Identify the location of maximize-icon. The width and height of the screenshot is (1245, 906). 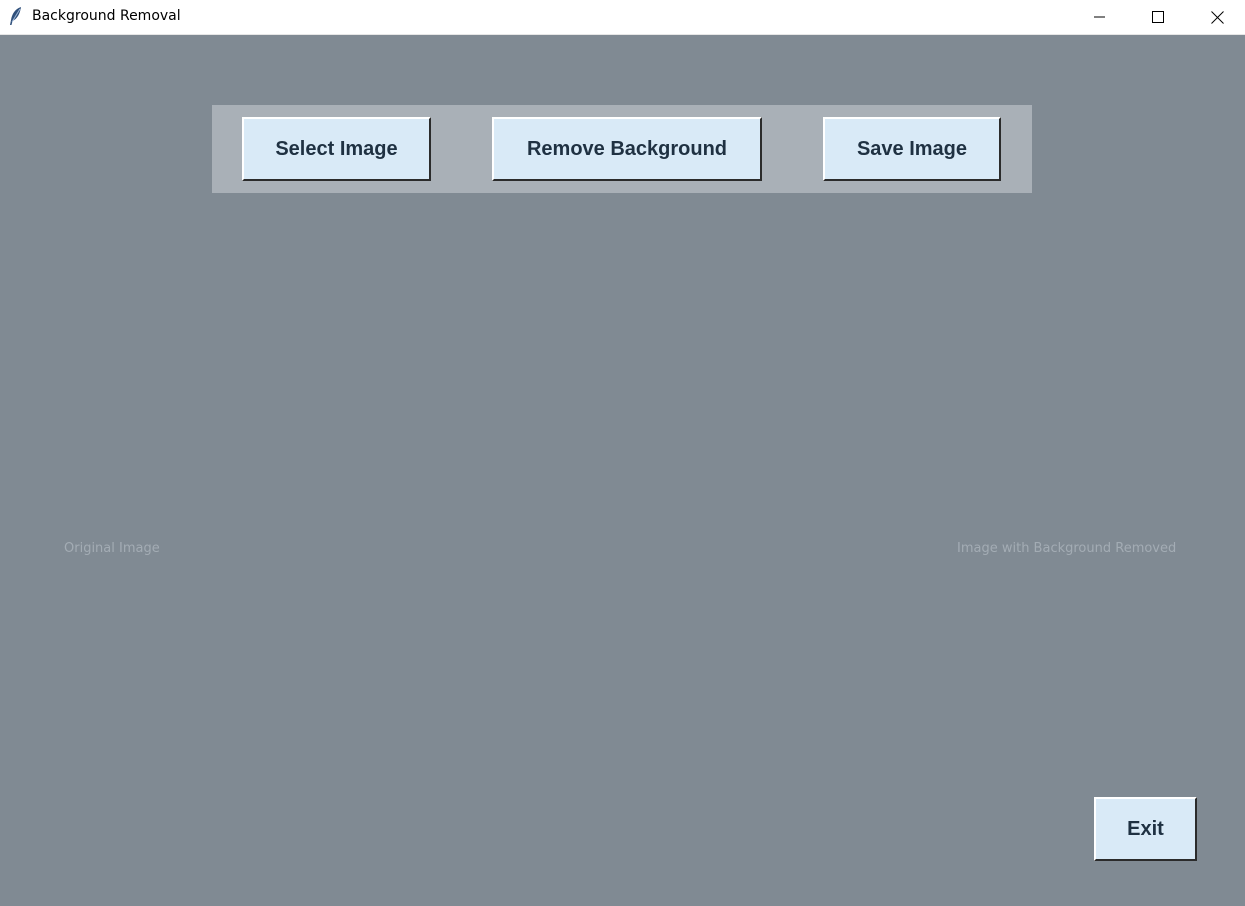
(1158, 17).